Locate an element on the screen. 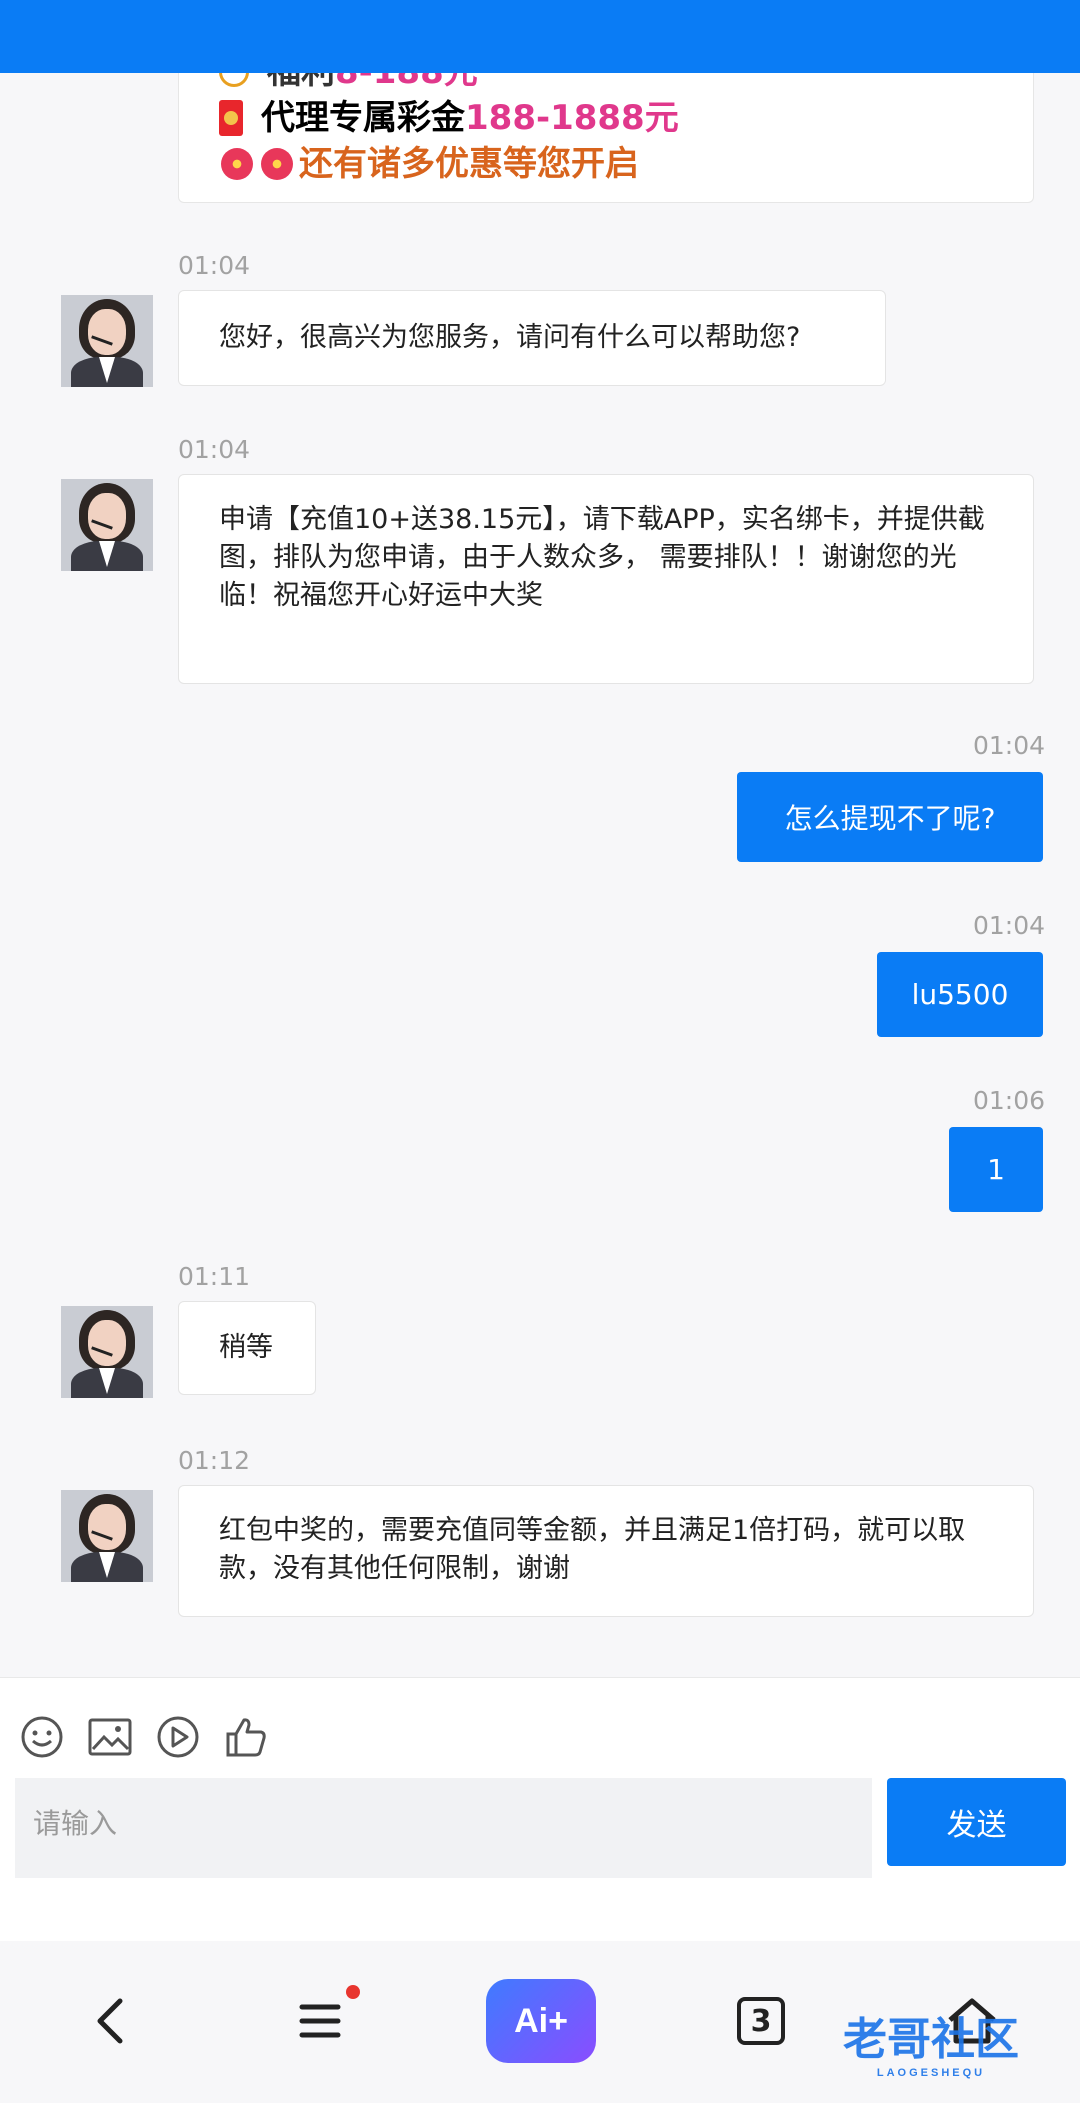 The width and height of the screenshot is (1080, 2103). video-icon is located at coordinates (178, 1737).